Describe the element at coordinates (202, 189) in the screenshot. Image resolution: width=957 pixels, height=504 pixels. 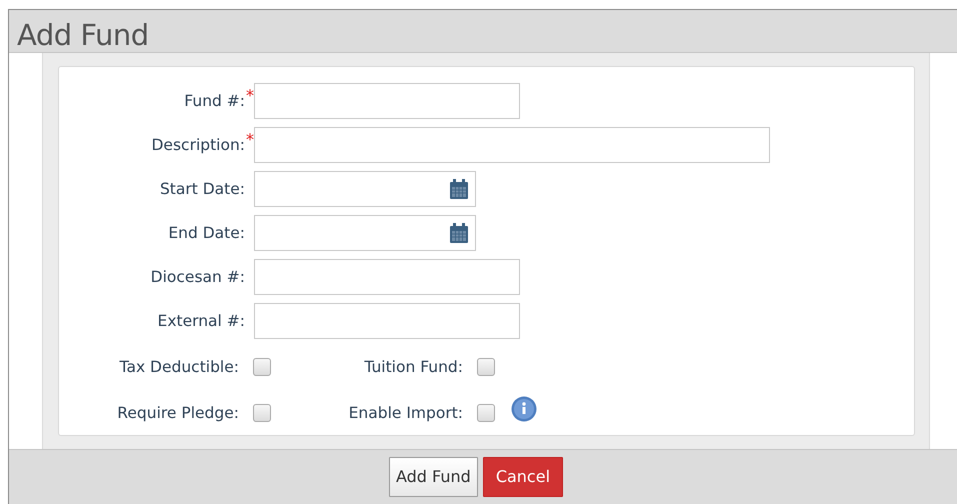
I see `field-label: Start Date:` at that location.